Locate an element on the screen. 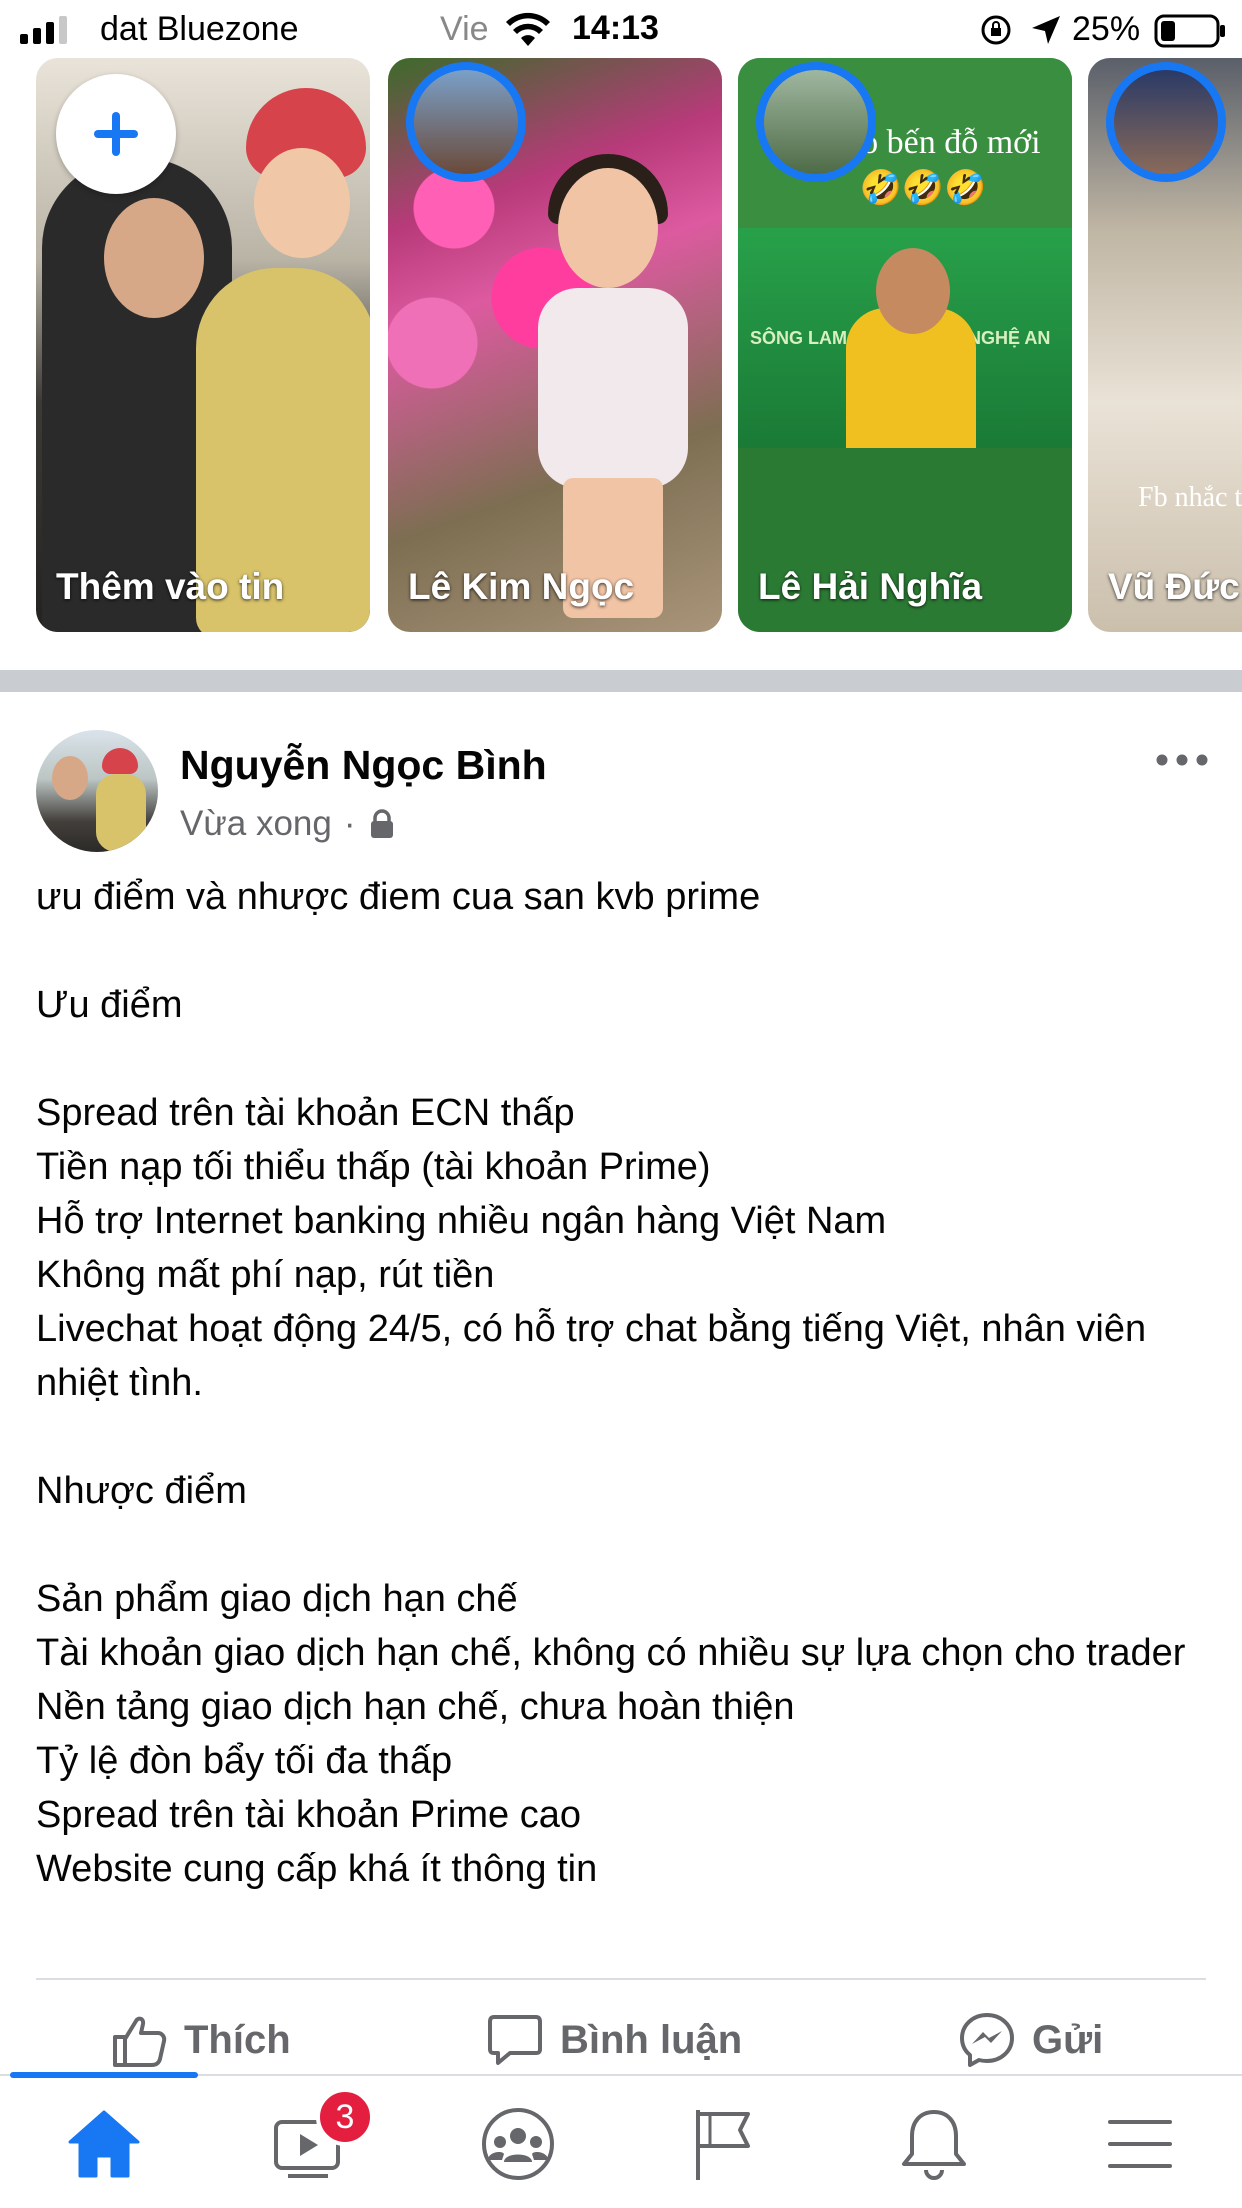 The height and width of the screenshot is (2208, 1242). story-label: Lê Hải Nghĩa is located at coordinates (870, 586).